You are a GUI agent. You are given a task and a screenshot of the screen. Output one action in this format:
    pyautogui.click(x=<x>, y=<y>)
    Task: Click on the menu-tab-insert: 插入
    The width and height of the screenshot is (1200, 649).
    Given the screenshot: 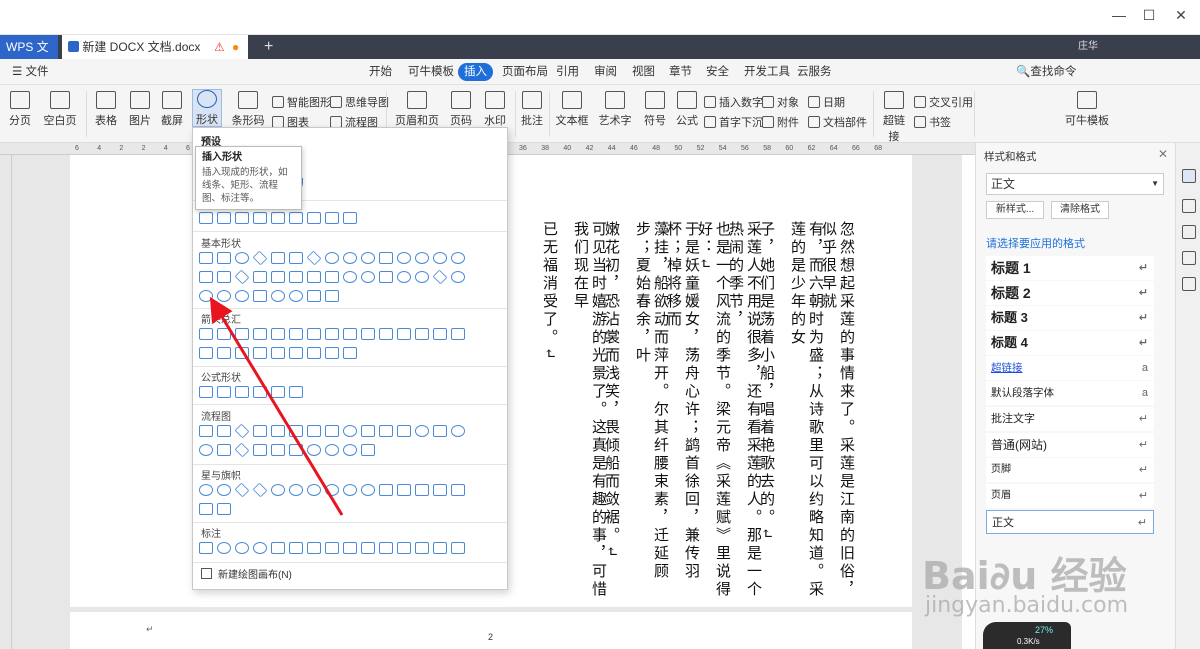 What is the action you would take?
    pyautogui.click(x=475, y=72)
    